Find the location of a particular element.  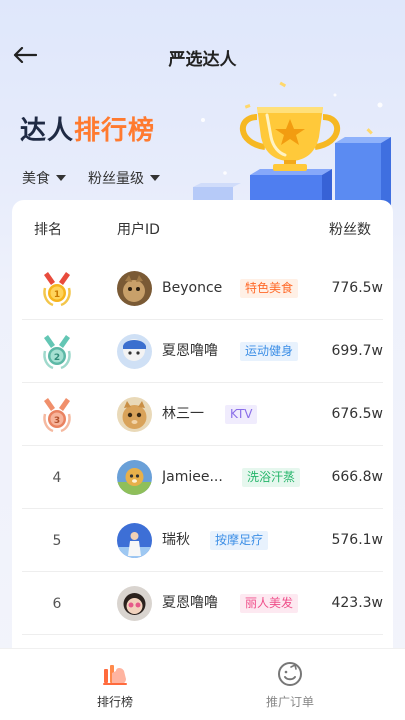

rank-cell: 1 is located at coordinates (57, 288).